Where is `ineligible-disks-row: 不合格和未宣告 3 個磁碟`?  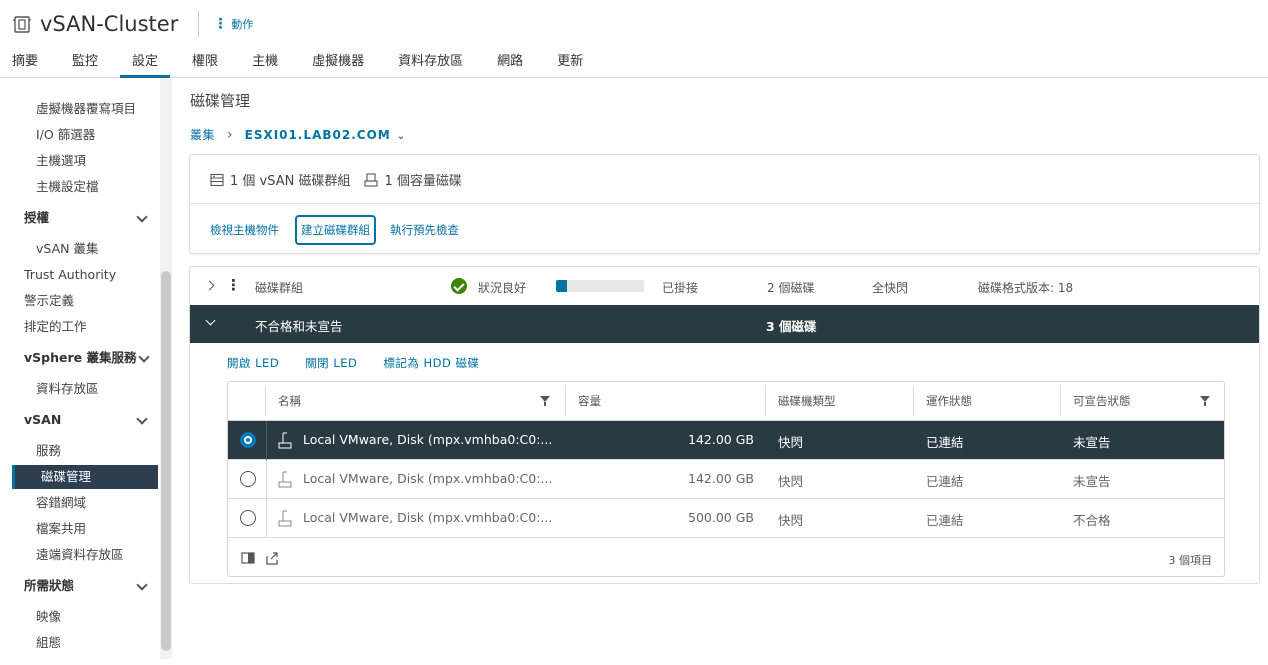
ineligible-disks-row: 不合格和未宣告 3 個磁碟 is located at coordinates (724, 324).